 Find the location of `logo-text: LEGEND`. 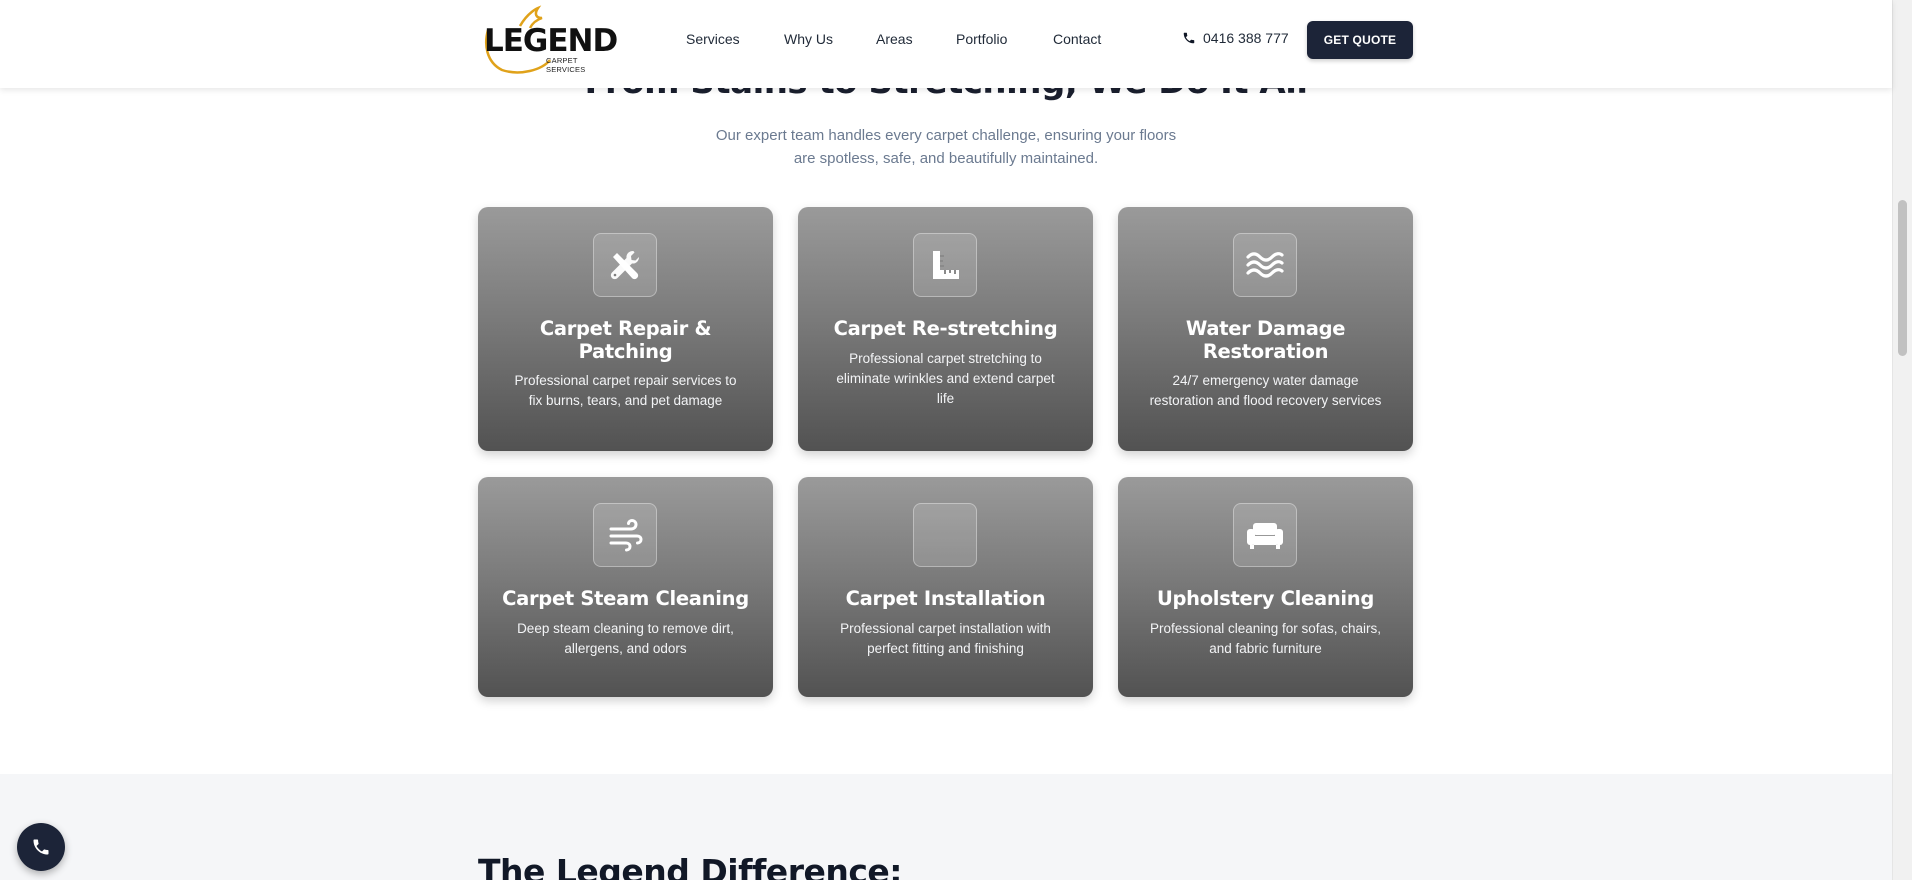

logo-text: LEGEND is located at coordinates (551, 41).